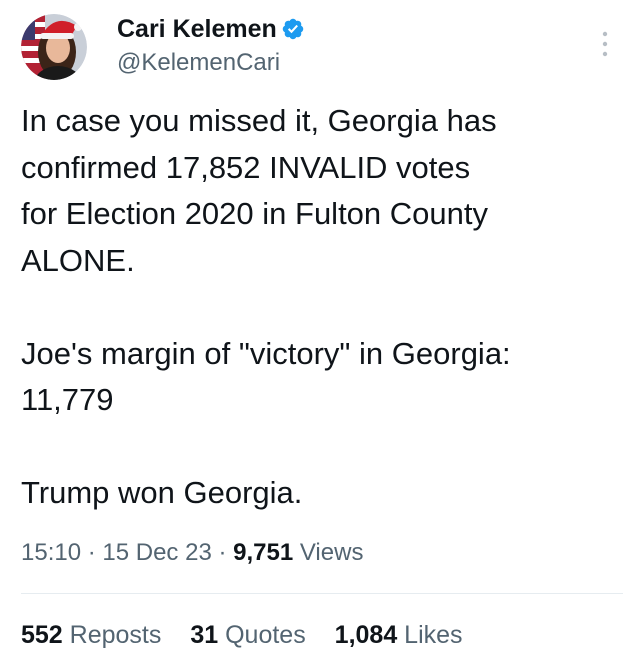  Describe the element at coordinates (293, 29) in the screenshot. I see `verified-badge-icon` at that location.